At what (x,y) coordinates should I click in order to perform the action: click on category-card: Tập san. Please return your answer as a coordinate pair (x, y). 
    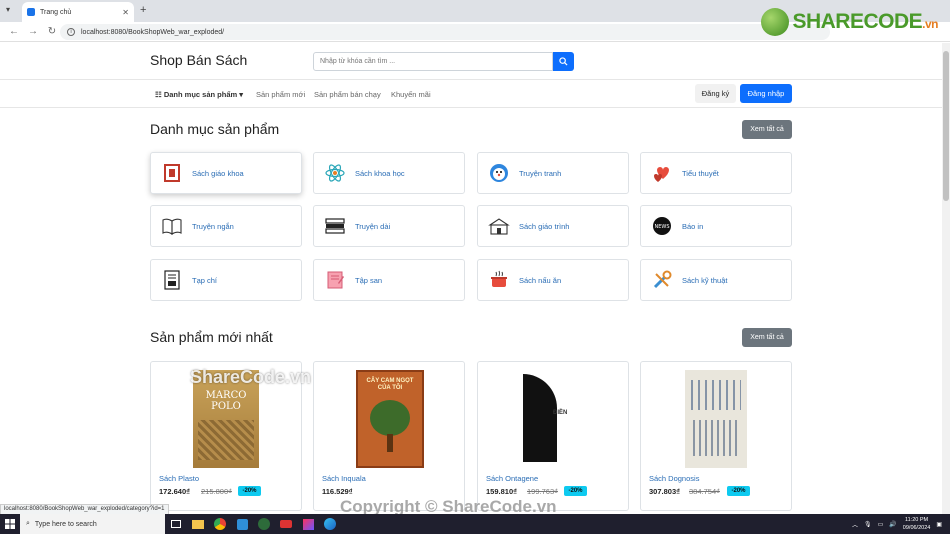
    Looking at the image, I should click on (389, 280).